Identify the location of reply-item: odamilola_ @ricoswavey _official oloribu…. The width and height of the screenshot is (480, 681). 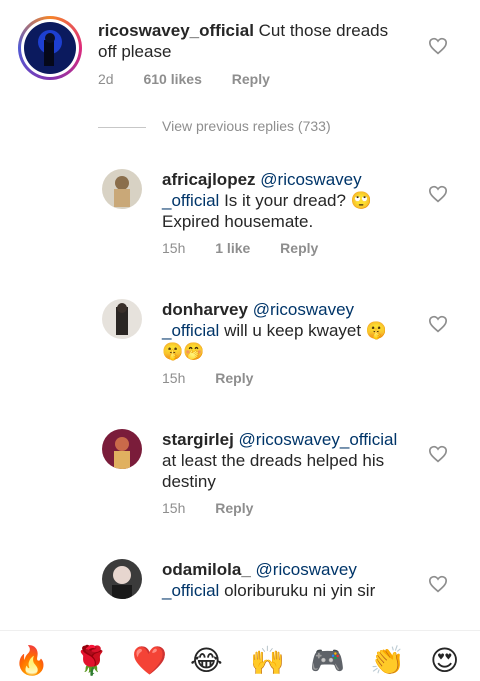
(240, 592).